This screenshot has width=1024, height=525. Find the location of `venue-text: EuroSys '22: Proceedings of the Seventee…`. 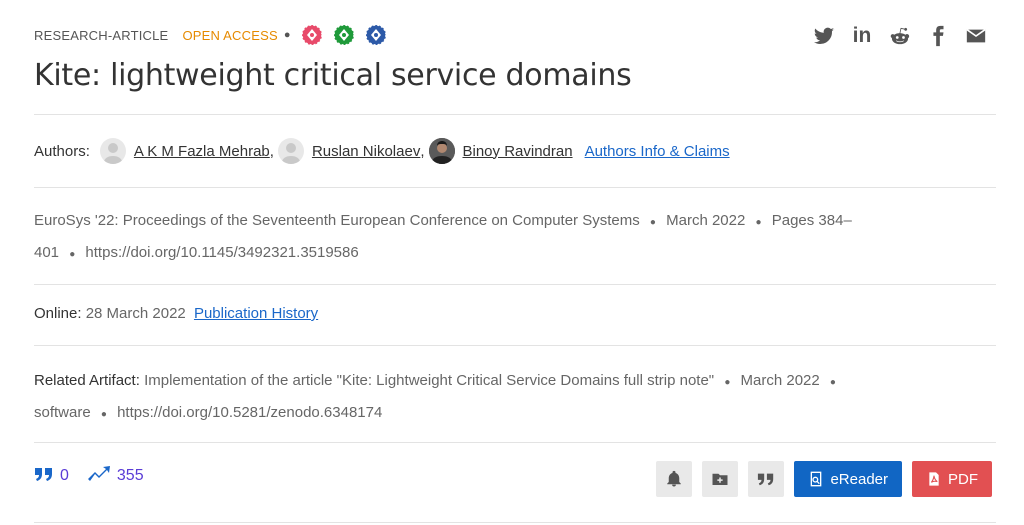

venue-text: EuroSys '22: Proceedings of the Seventee… is located at coordinates (337, 220).